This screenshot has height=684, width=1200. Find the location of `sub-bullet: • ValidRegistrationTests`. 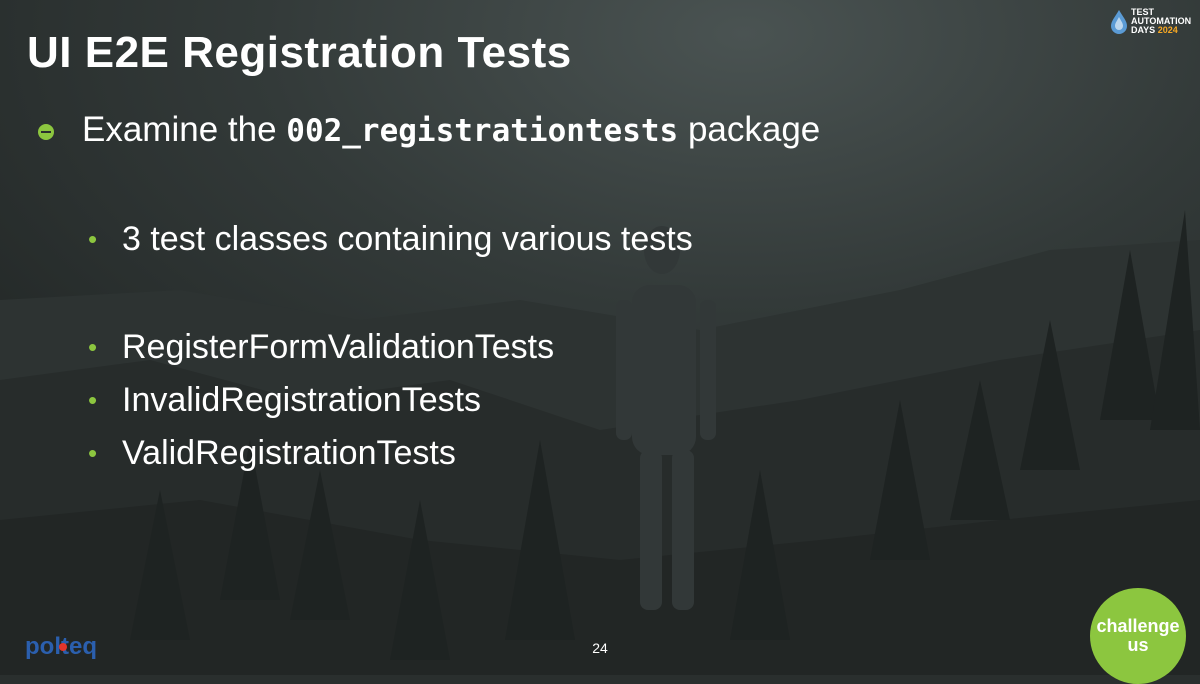

sub-bullet: • ValidRegistrationTests is located at coordinates (272, 453).